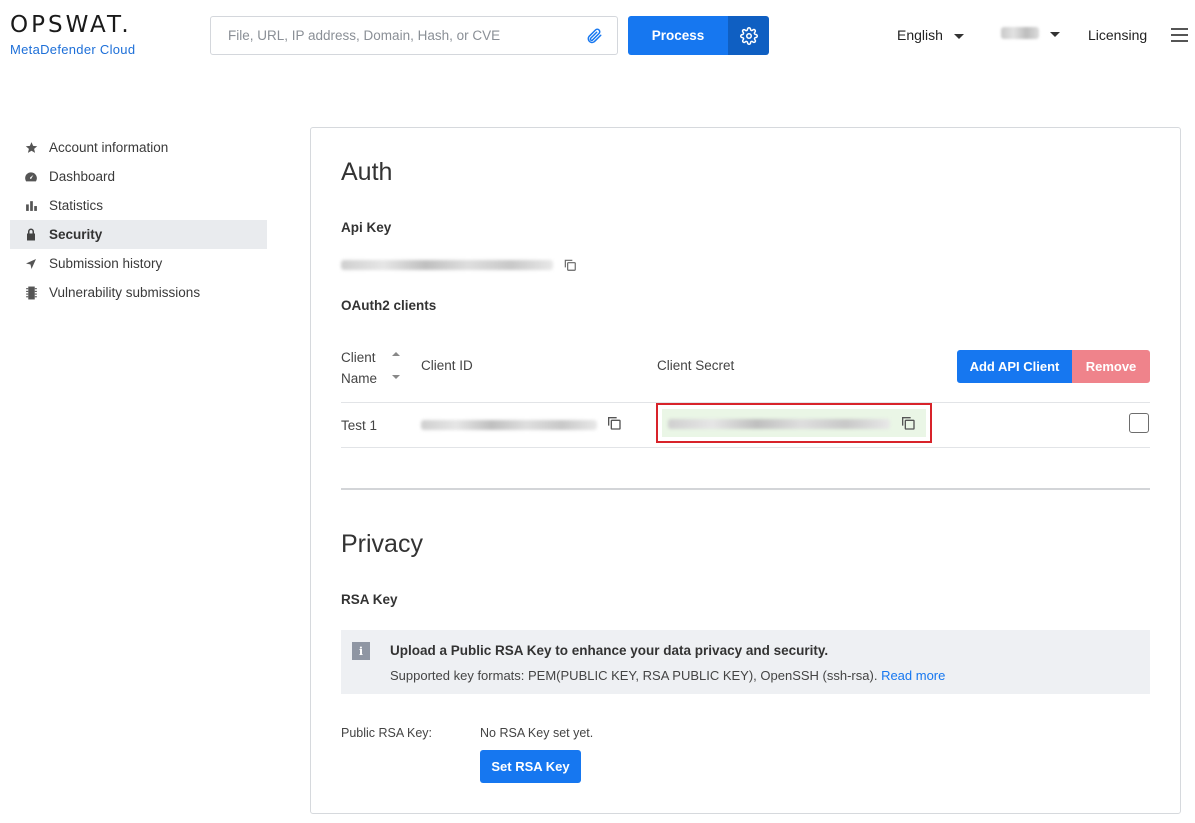  What do you see at coordinates (138, 205) in the screenshot?
I see `sidebar-item-statistics: Statistics` at bounding box center [138, 205].